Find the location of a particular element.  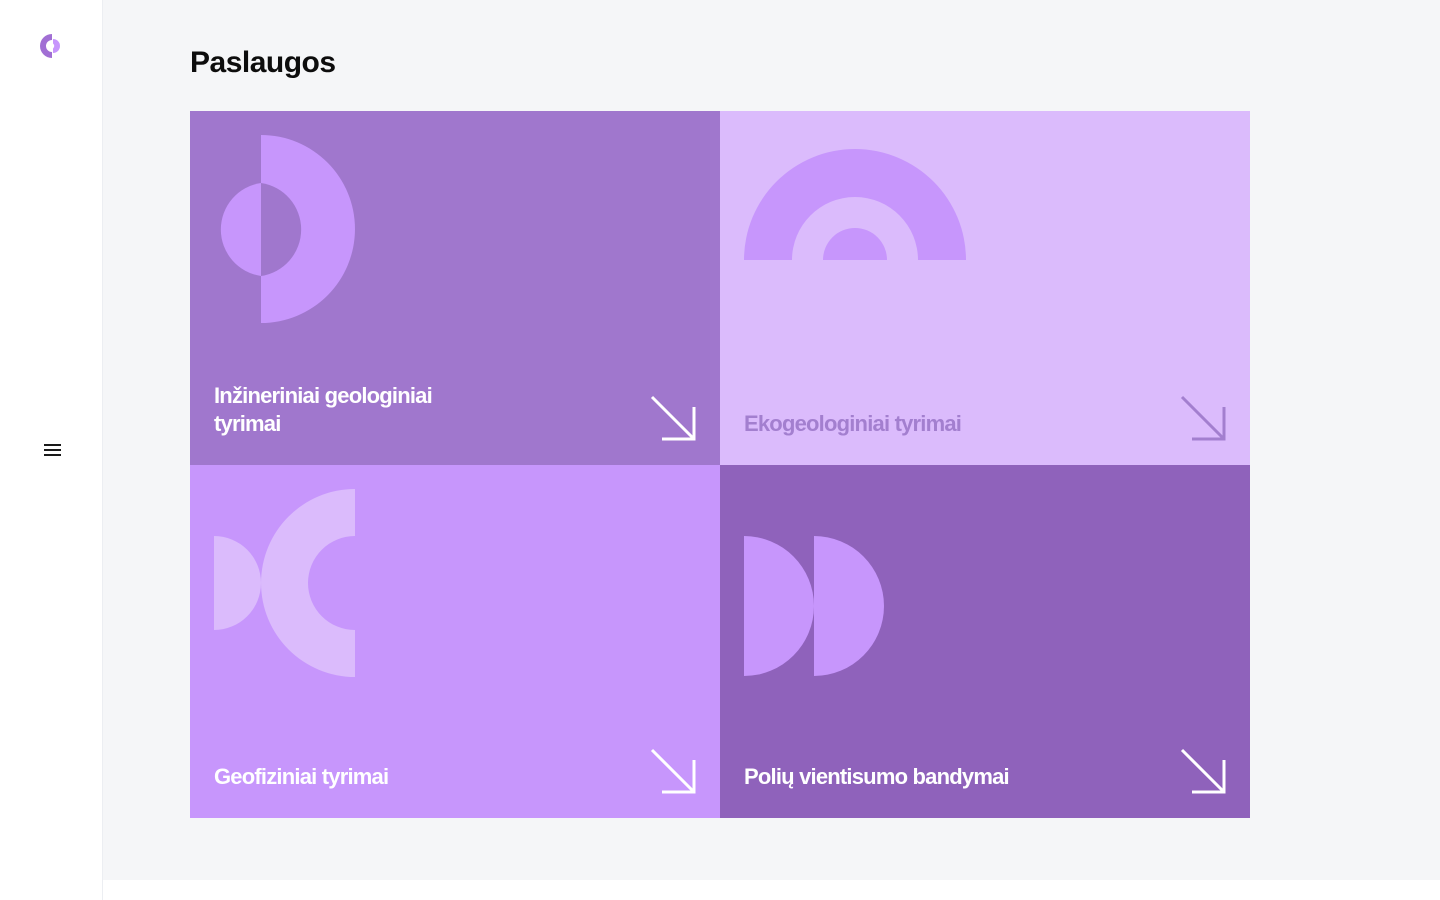

service-card-pile-integrity: Polių vientisumo bandymai is located at coordinates (985, 641).